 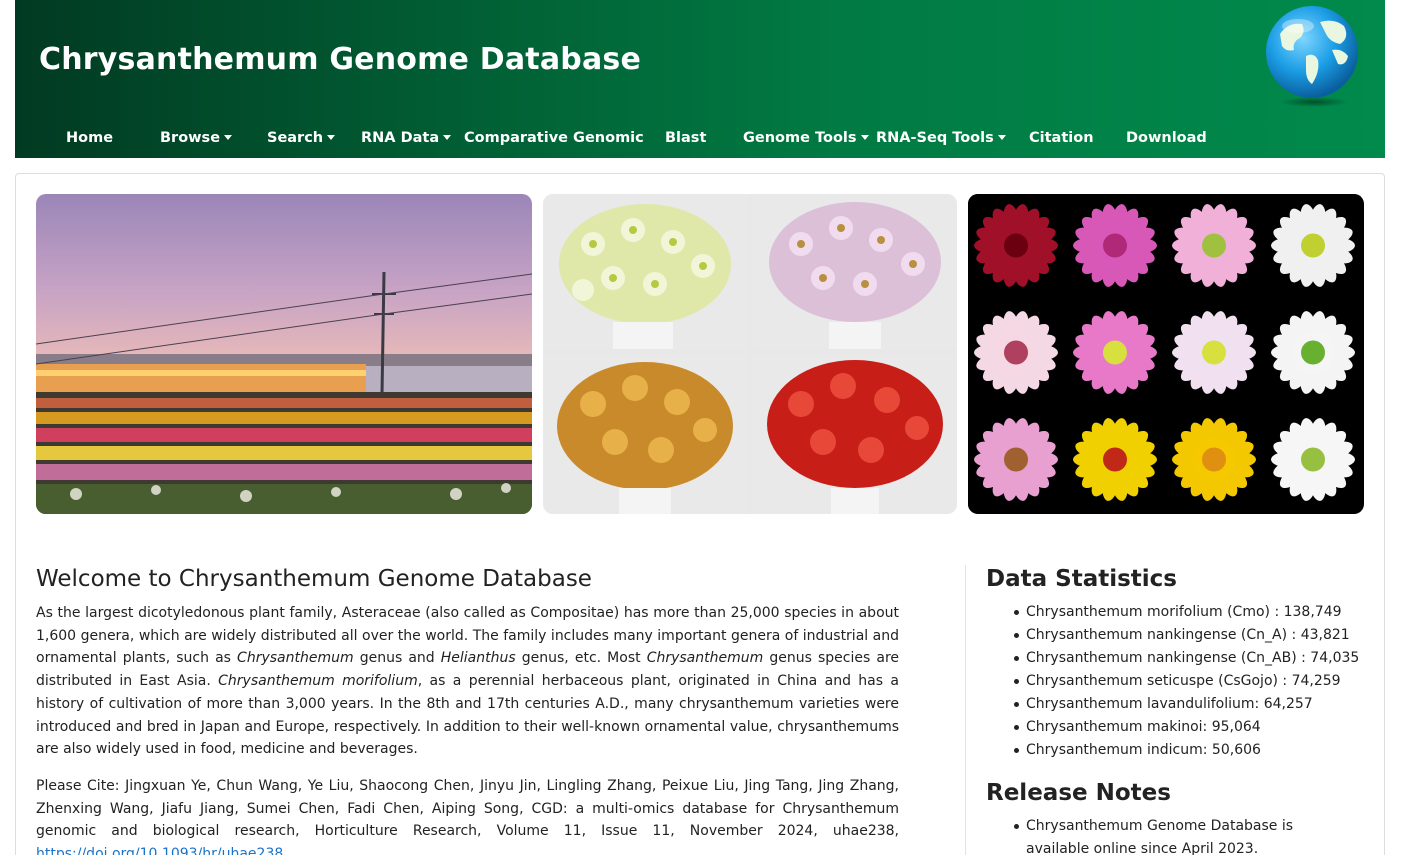 What do you see at coordinates (1192, 727) in the screenshot?
I see `statistics-item: Chrysanthemum makinoi: 95,064` at bounding box center [1192, 727].